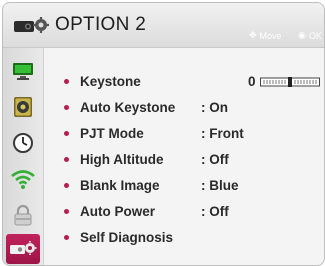  Describe the element at coordinates (222, 133) in the screenshot. I see `menu-item-value: : Front` at that location.